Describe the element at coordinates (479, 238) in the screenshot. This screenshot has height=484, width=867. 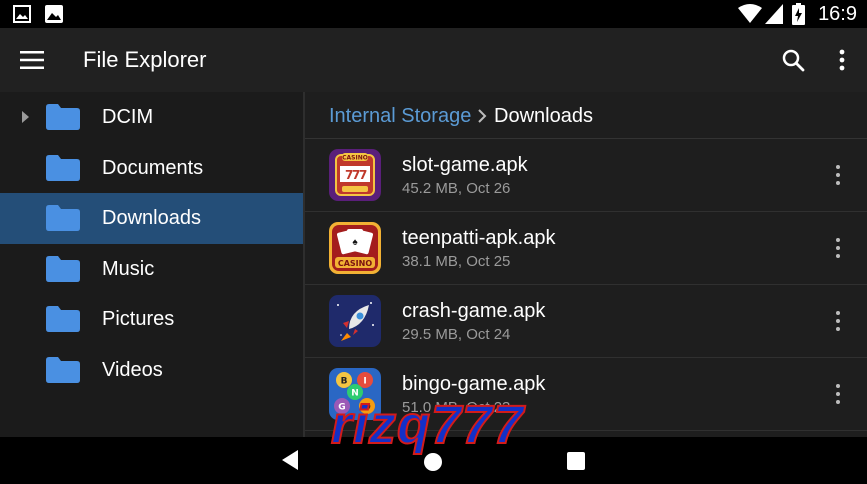
I see `file-name: teenpatti-apk.apk` at that location.